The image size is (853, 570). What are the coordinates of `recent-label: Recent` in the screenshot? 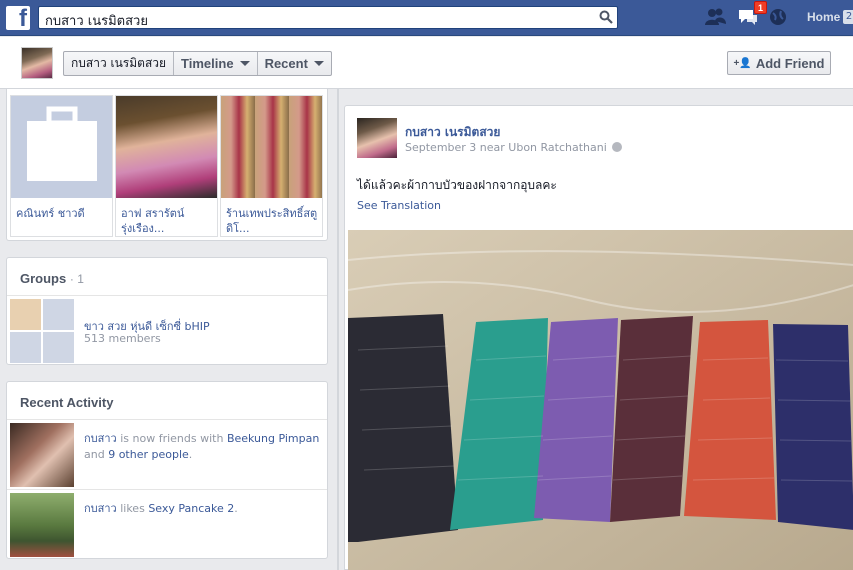 It's located at (286, 63).